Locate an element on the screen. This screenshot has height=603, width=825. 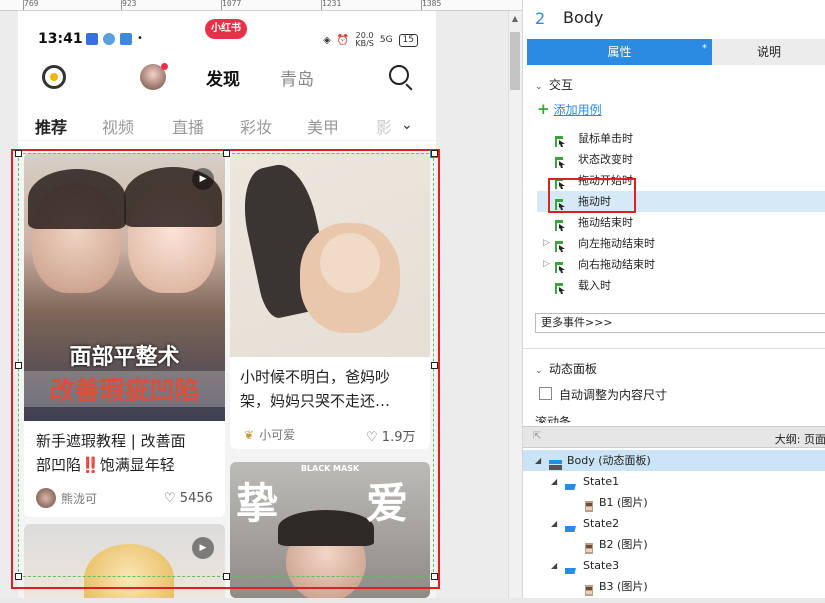
outline-item: ◢ State3 is located at coordinates (674, 565).